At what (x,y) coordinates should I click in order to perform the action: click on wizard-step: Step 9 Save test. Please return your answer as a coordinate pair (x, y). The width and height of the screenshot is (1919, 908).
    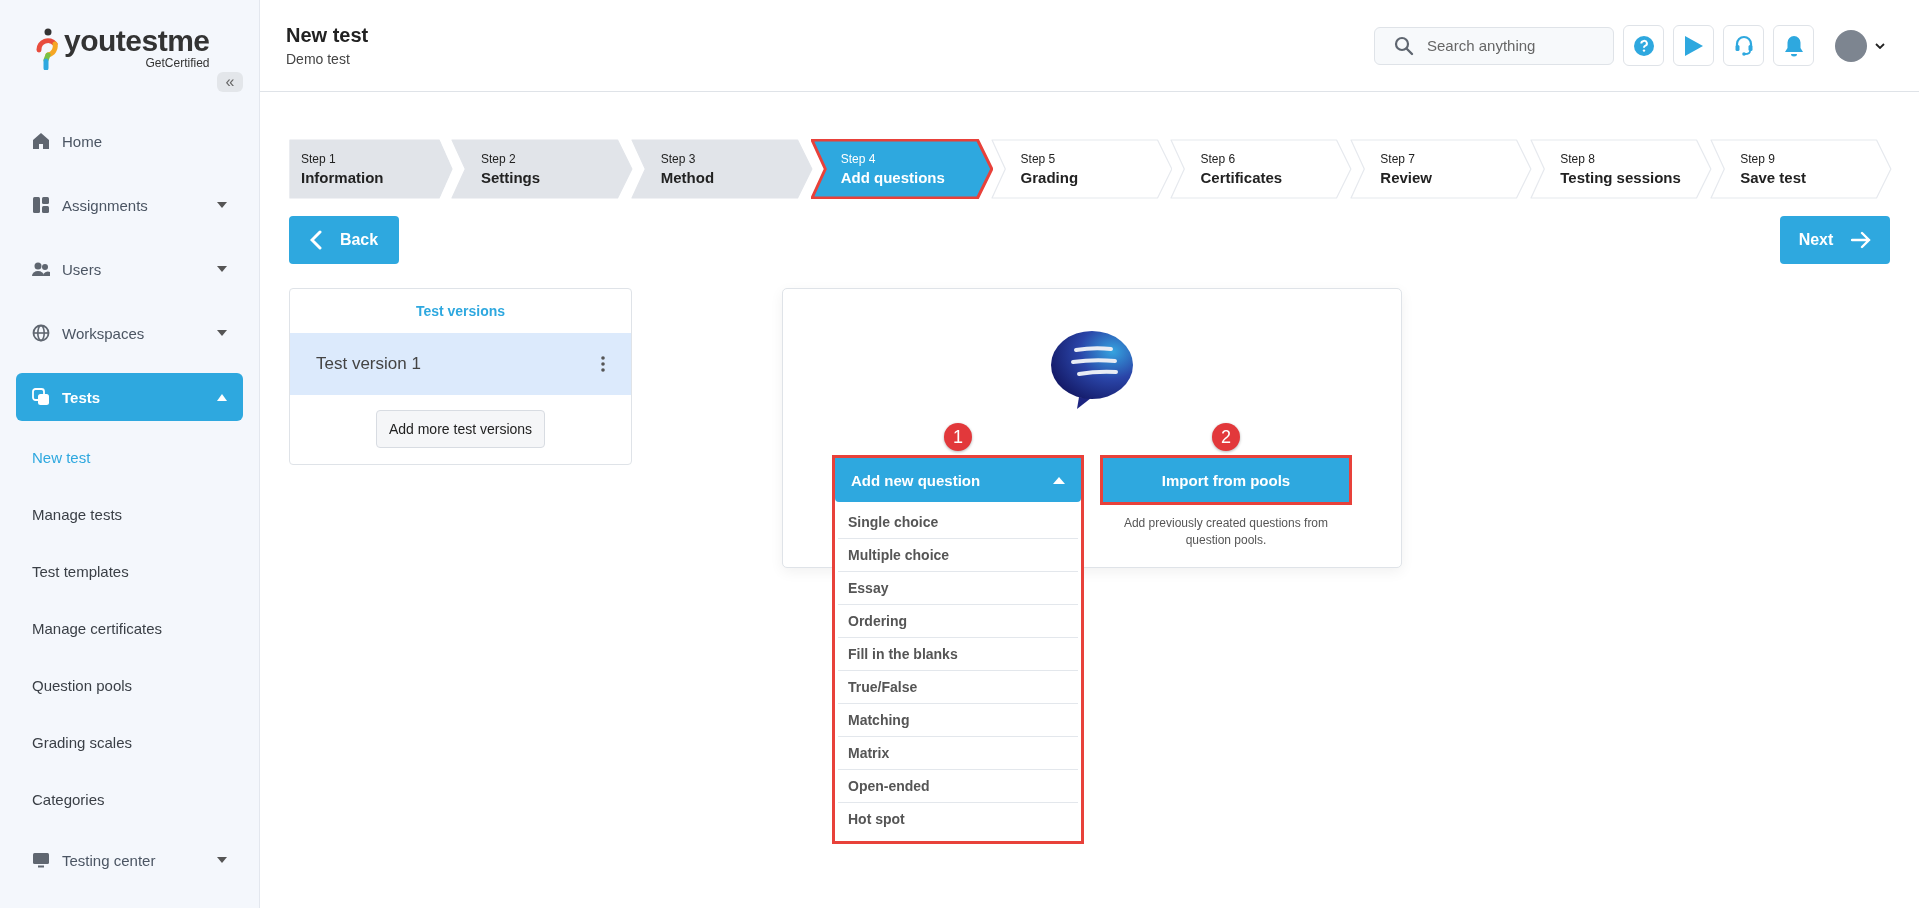
    Looking at the image, I should click on (1801, 169).